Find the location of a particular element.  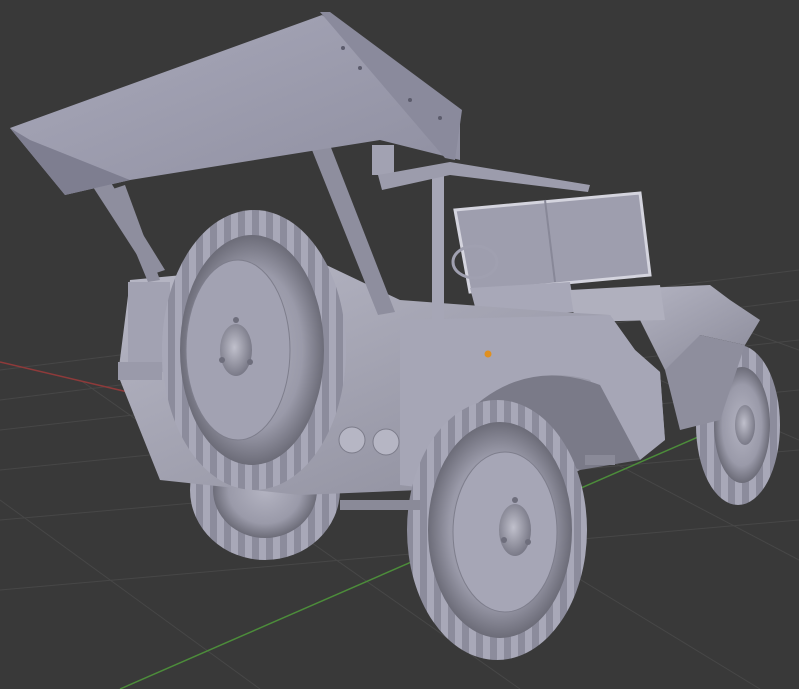

rear-right-tire is located at coordinates (497, 530).